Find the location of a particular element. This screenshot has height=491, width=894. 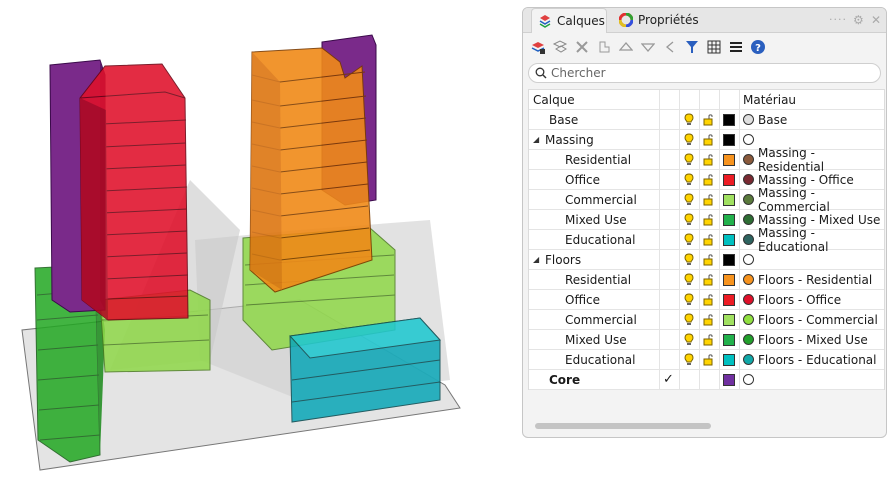

tab-layers: Calques is located at coordinates (569, 20).